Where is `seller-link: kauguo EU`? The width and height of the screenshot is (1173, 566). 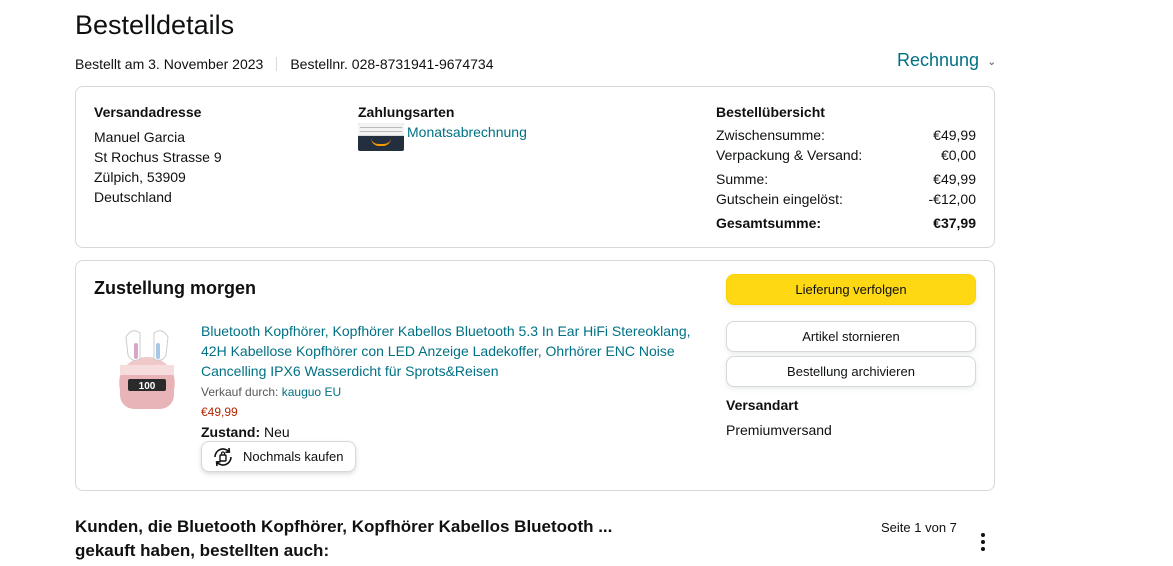 seller-link: kauguo EU is located at coordinates (311, 392).